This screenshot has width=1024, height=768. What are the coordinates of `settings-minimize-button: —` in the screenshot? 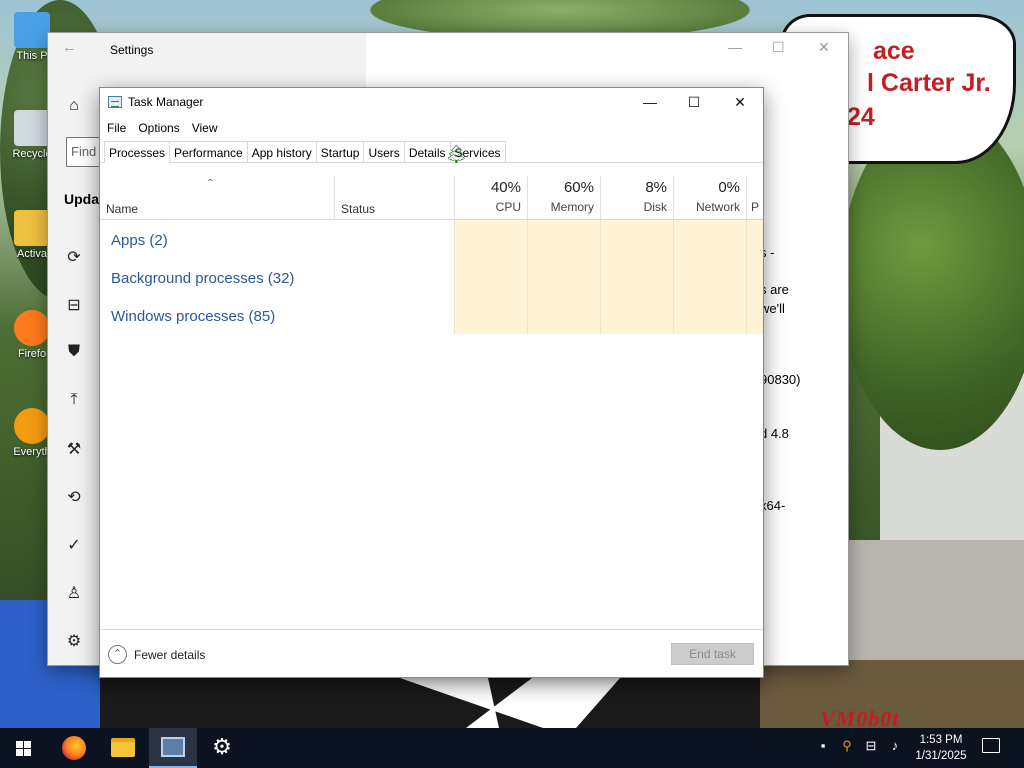 It's located at (735, 47).